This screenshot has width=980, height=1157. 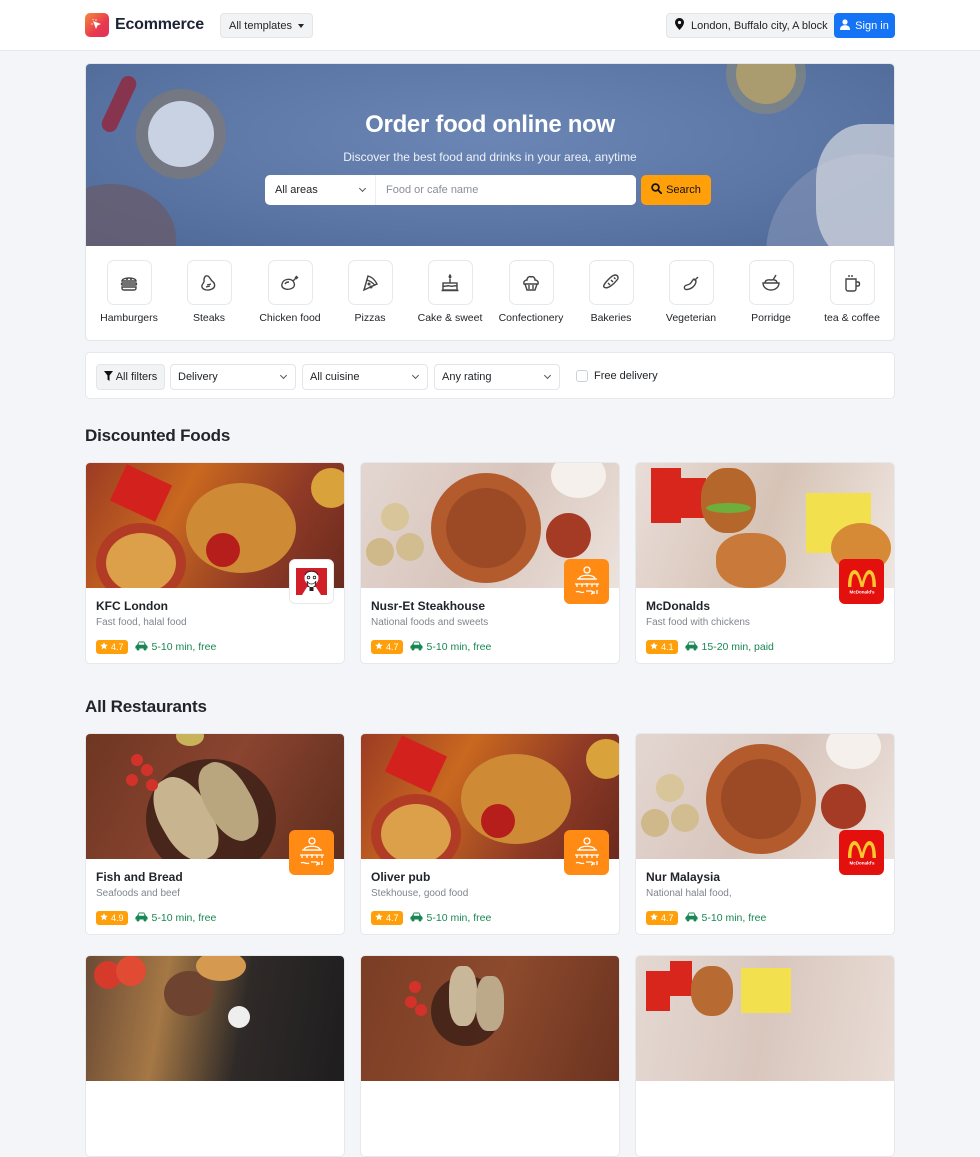 I want to click on category-pizzas: Pizzas, so click(x=370, y=292).